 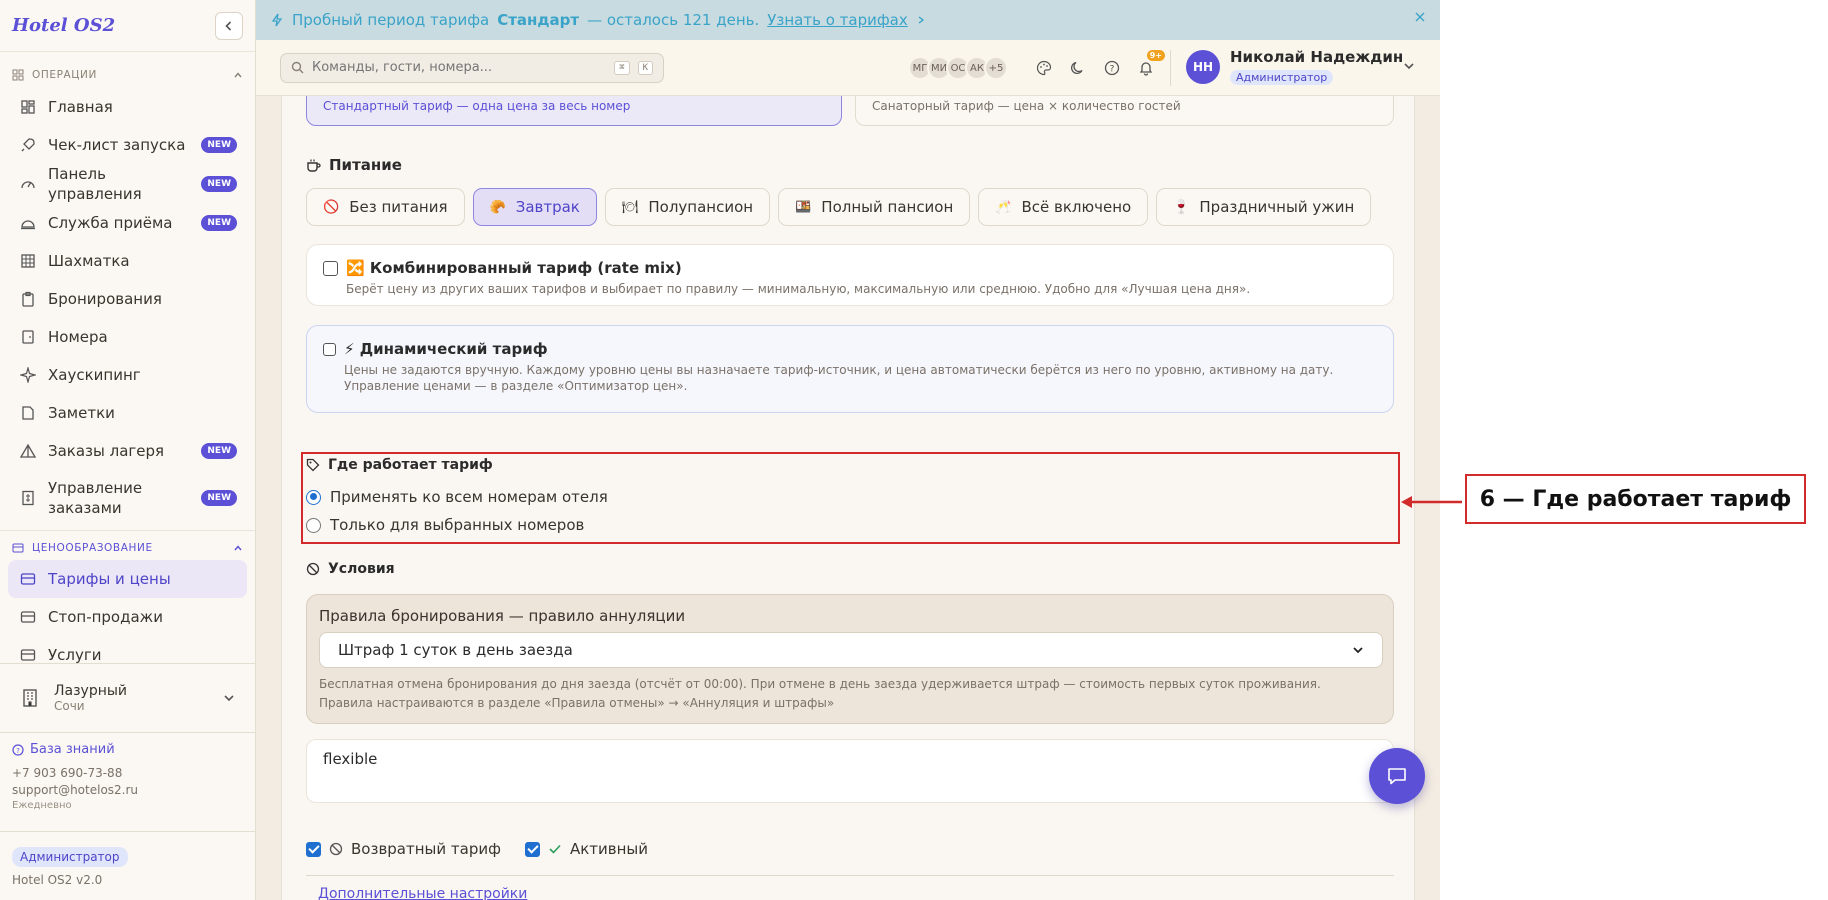 I want to click on rate-code-value: flexible, so click(x=350, y=759).